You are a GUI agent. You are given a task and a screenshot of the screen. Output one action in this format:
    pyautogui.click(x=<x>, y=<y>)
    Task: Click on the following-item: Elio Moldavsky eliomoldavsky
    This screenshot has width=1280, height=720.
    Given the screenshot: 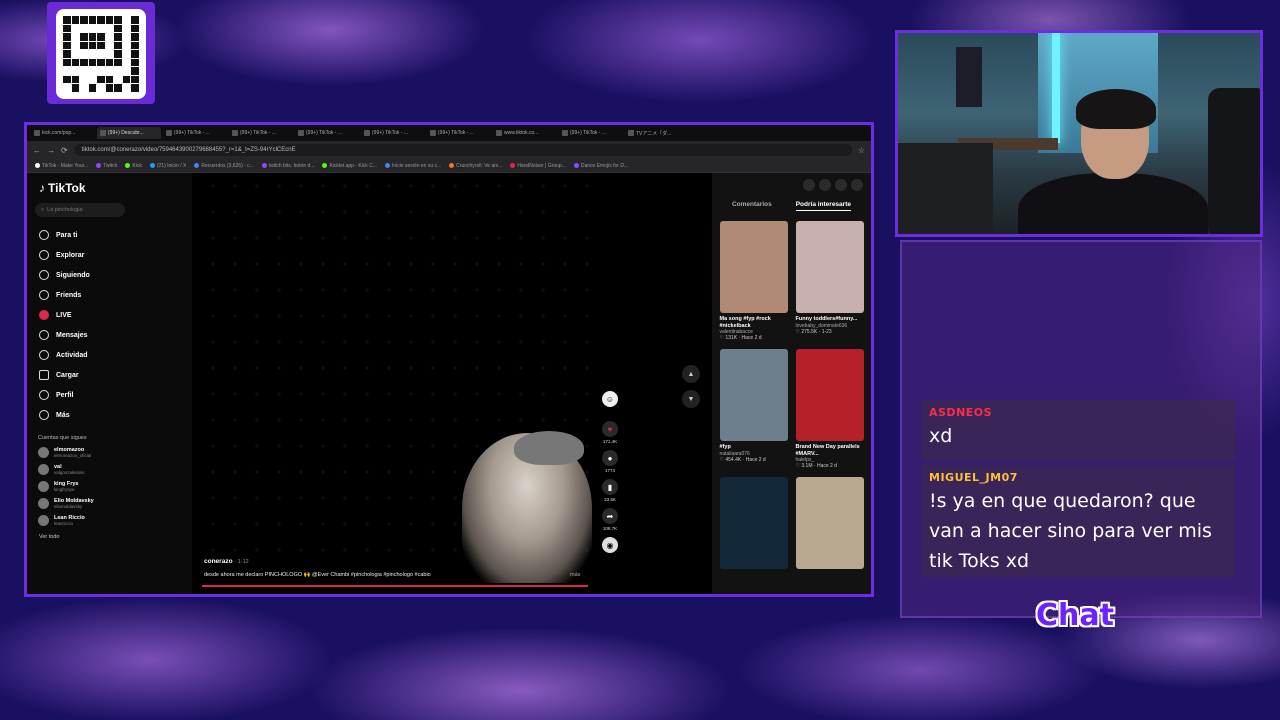 What is the action you would take?
    pyautogui.click(x=111, y=503)
    